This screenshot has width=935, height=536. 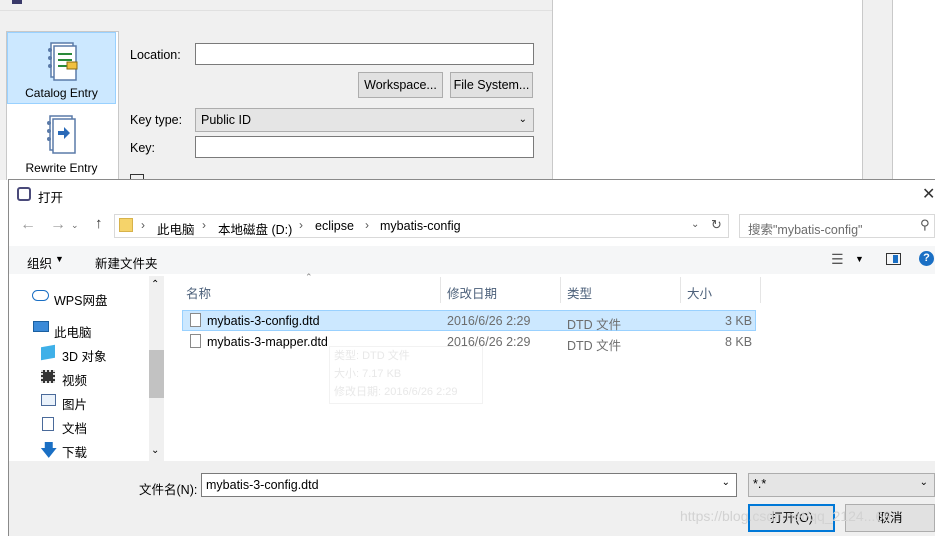 I want to click on filename-value: mybatis-3-config.dtd, so click(x=262, y=485).